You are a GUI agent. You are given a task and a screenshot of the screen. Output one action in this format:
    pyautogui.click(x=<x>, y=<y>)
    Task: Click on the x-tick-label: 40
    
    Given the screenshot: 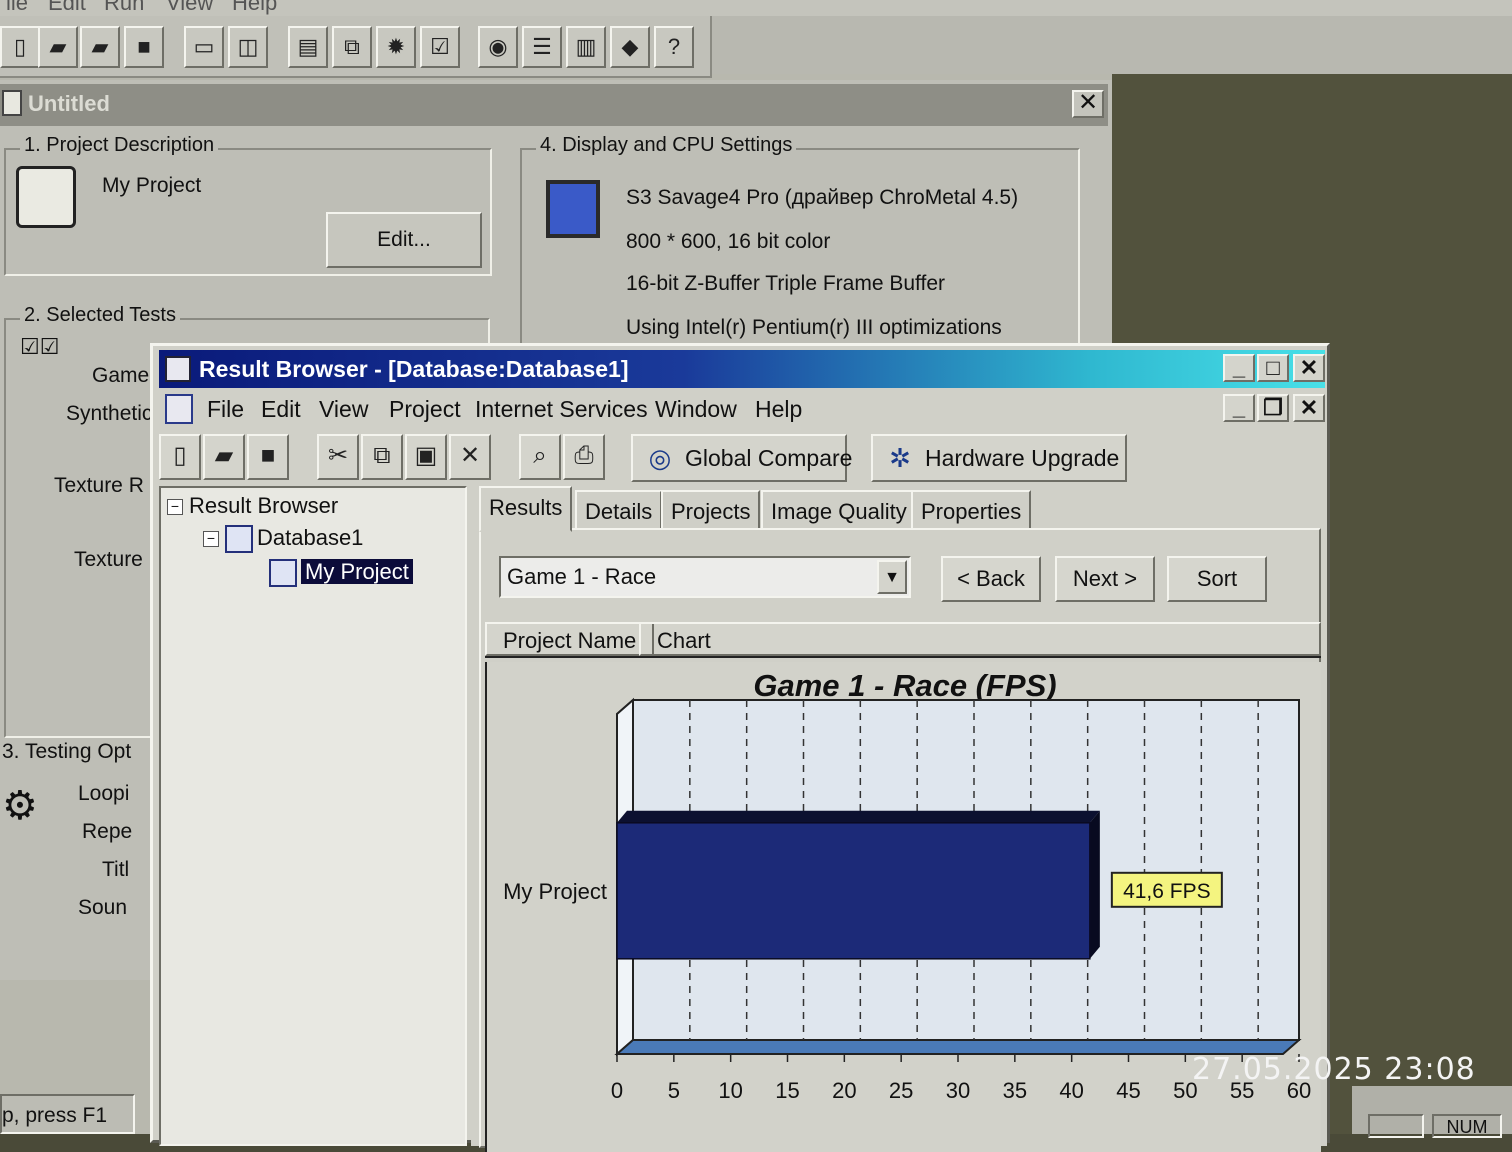 What is the action you would take?
    pyautogui.click(x=1071, y=1090)
    